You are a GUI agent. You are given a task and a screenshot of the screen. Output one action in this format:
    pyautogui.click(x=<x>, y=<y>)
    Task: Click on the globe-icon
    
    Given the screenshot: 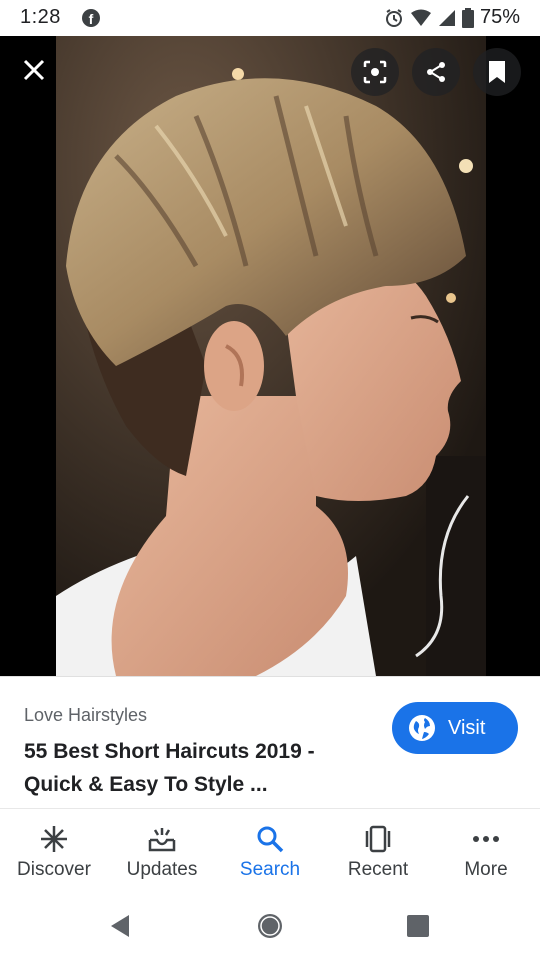 What is the action you would take?
    pyautogui.click(x=422, y=728)
    